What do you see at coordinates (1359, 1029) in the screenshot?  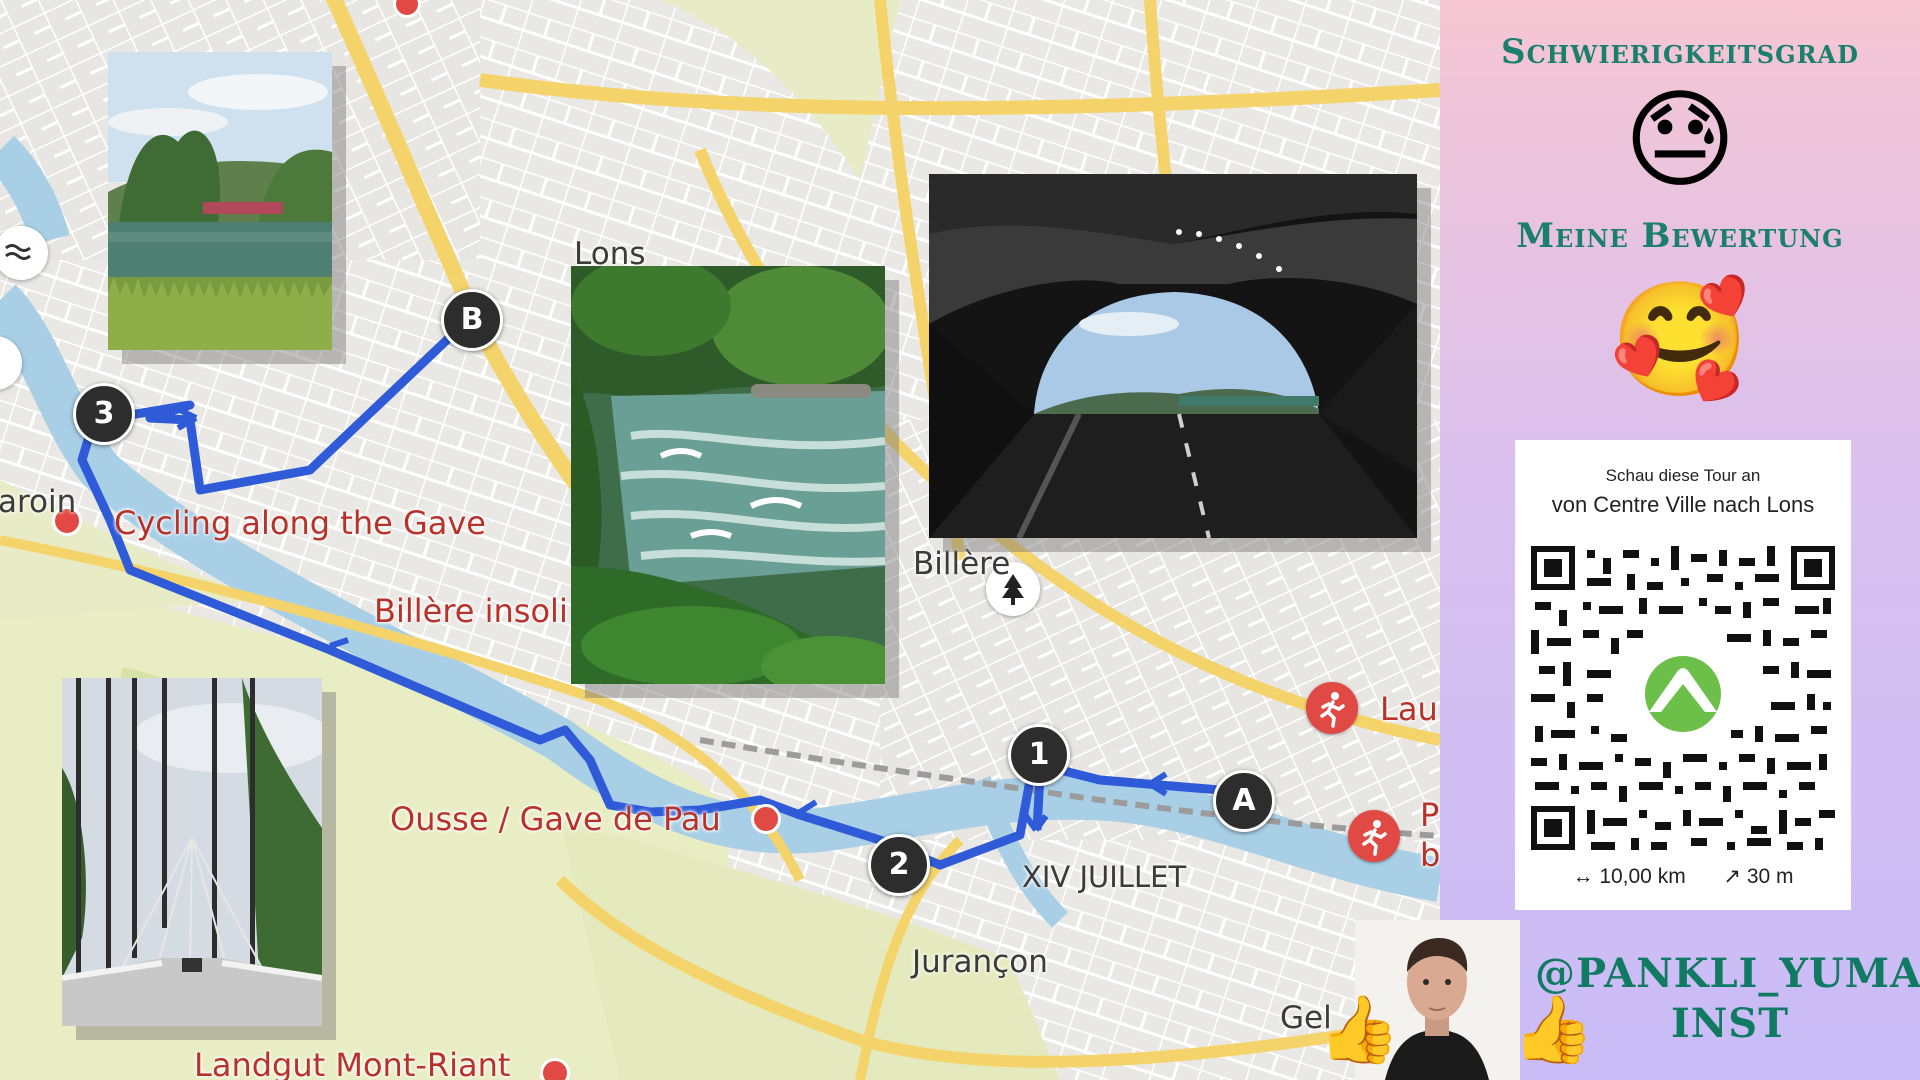 I see `thumbs-up-left-icon: 👍` at bounding box center [1359, 1029].